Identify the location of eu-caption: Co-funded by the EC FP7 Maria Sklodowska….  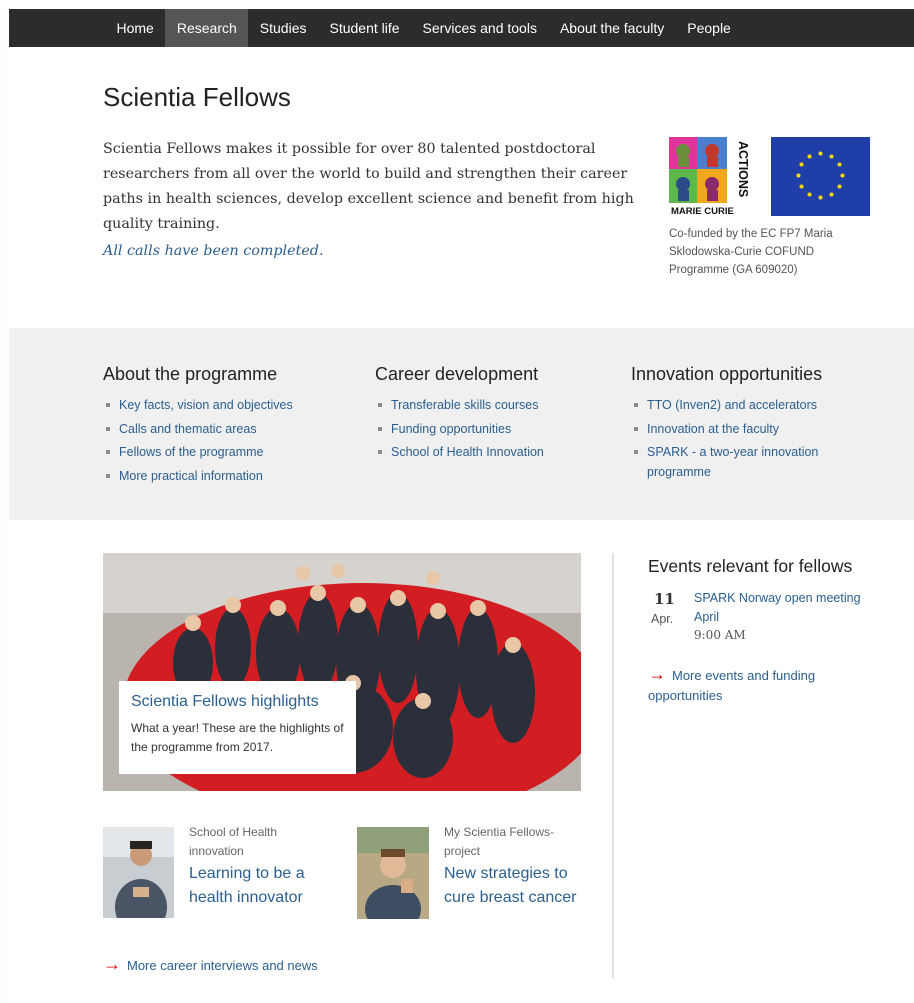
(751, 252).